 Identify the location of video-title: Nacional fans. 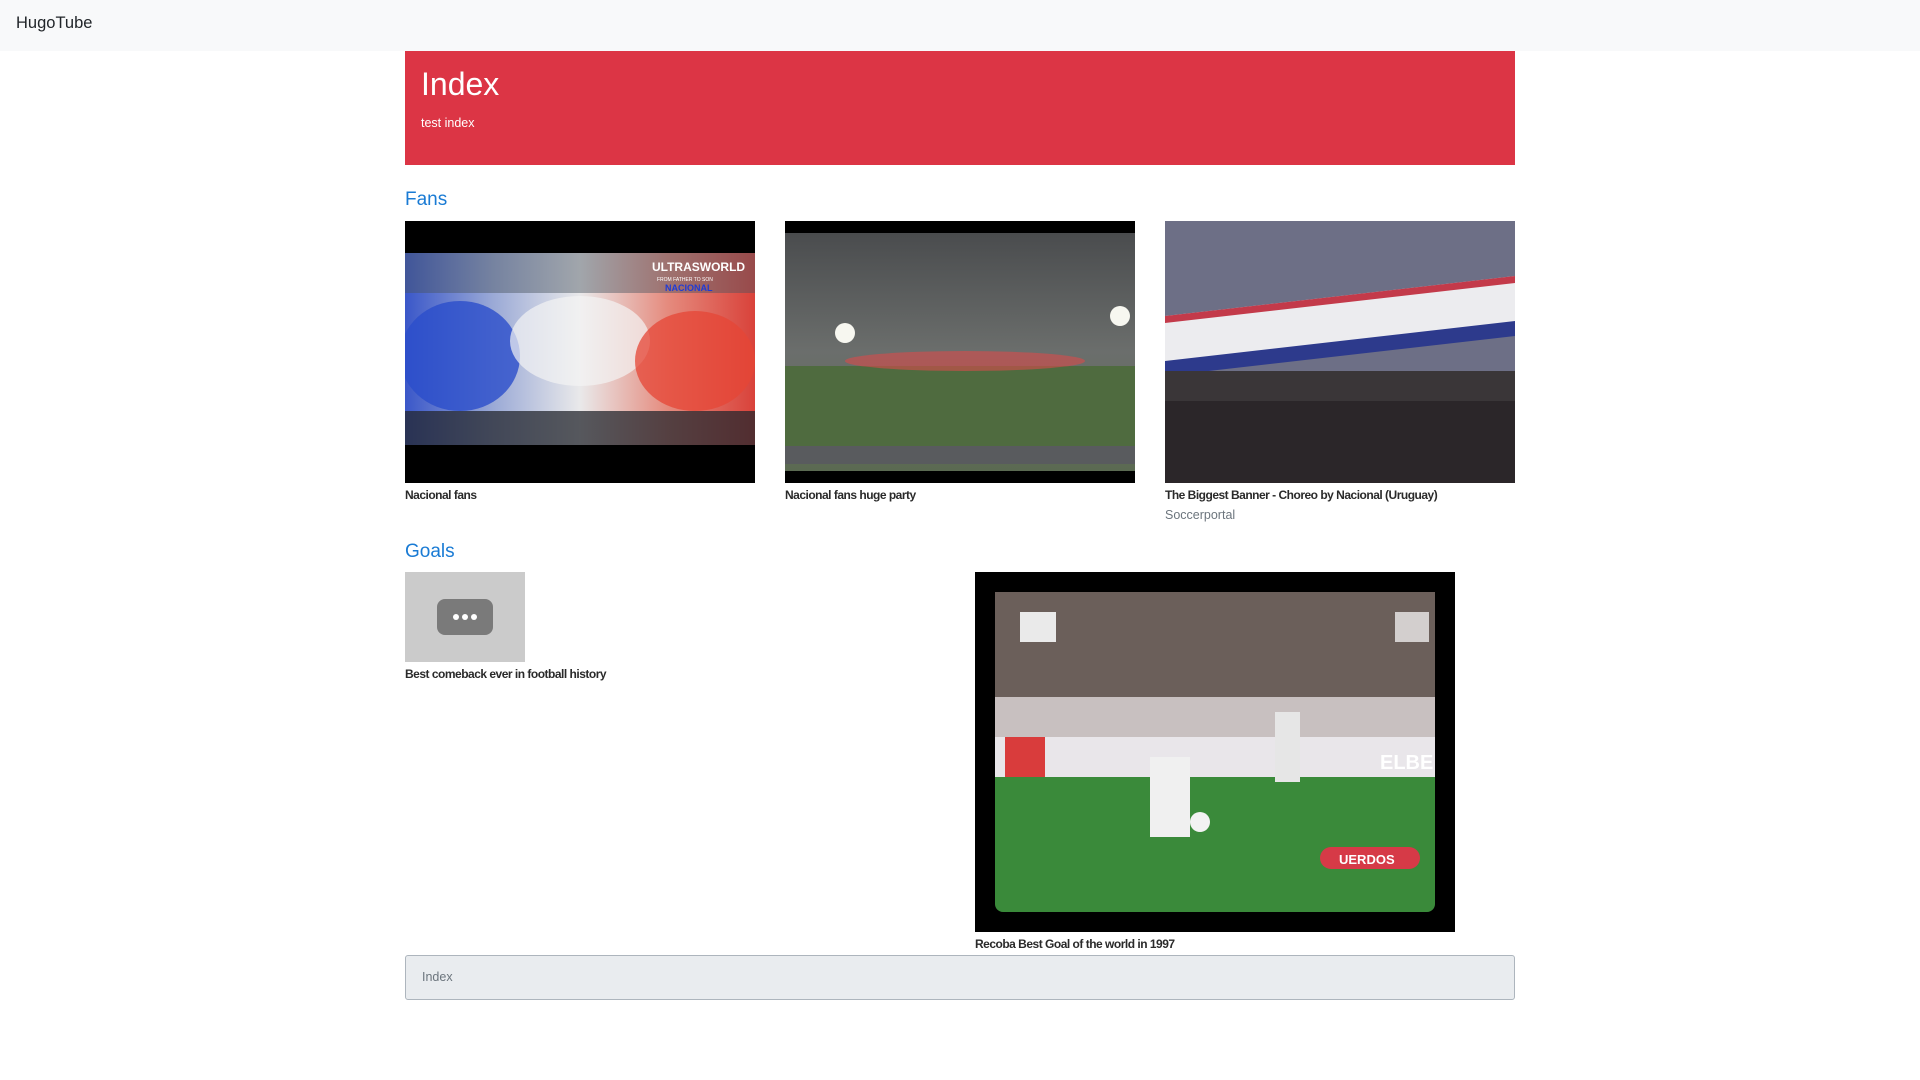
(580, 495).